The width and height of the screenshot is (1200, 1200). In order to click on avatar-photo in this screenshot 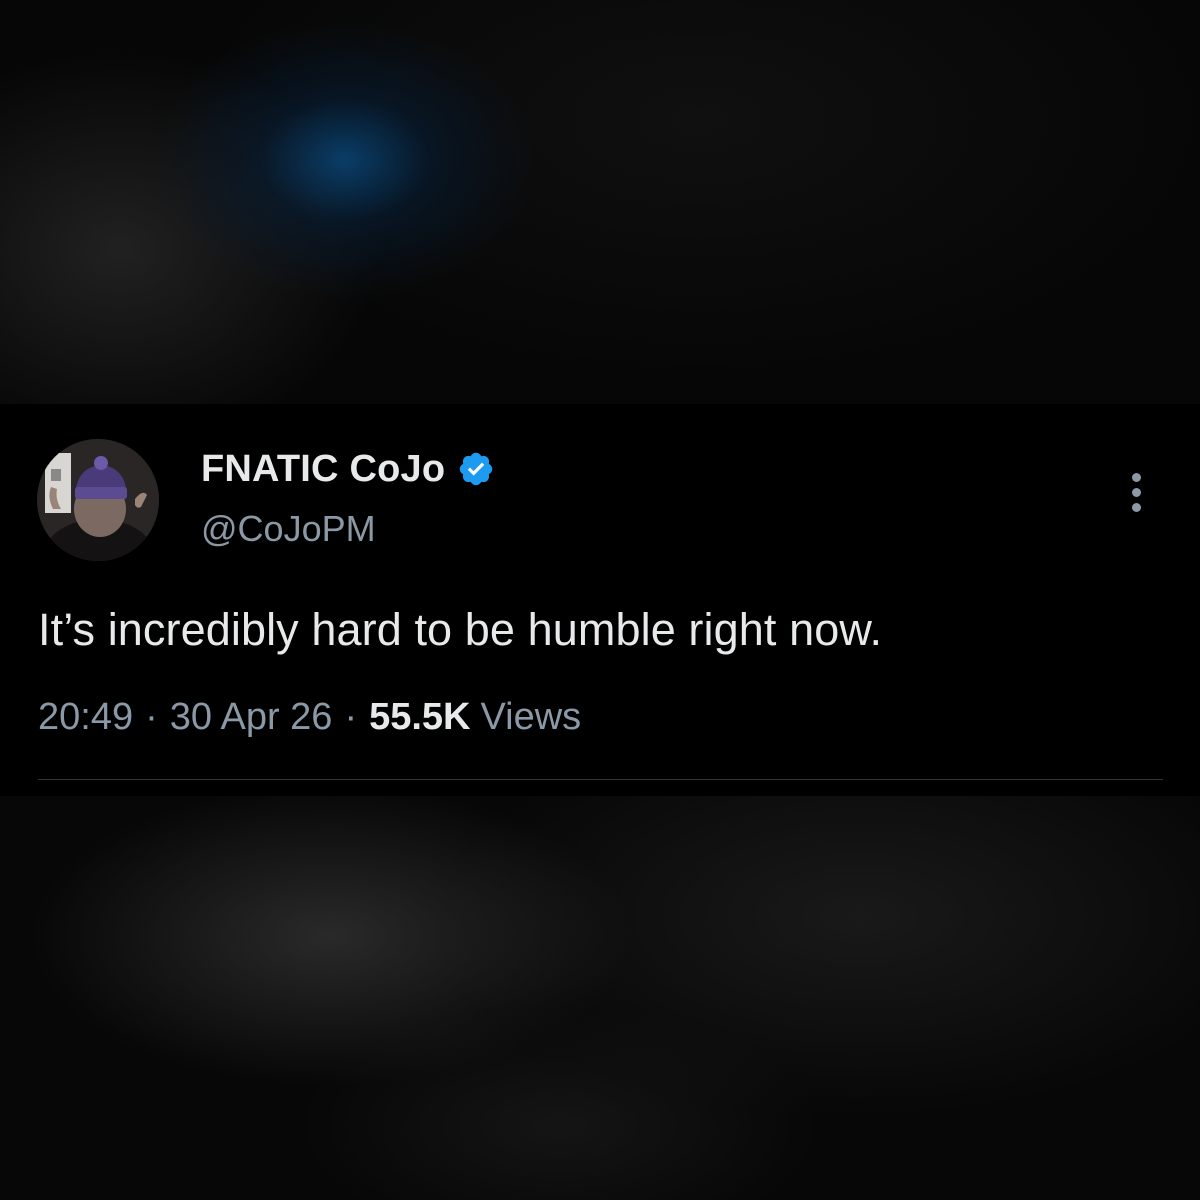, I will do `click(98, 500)`.